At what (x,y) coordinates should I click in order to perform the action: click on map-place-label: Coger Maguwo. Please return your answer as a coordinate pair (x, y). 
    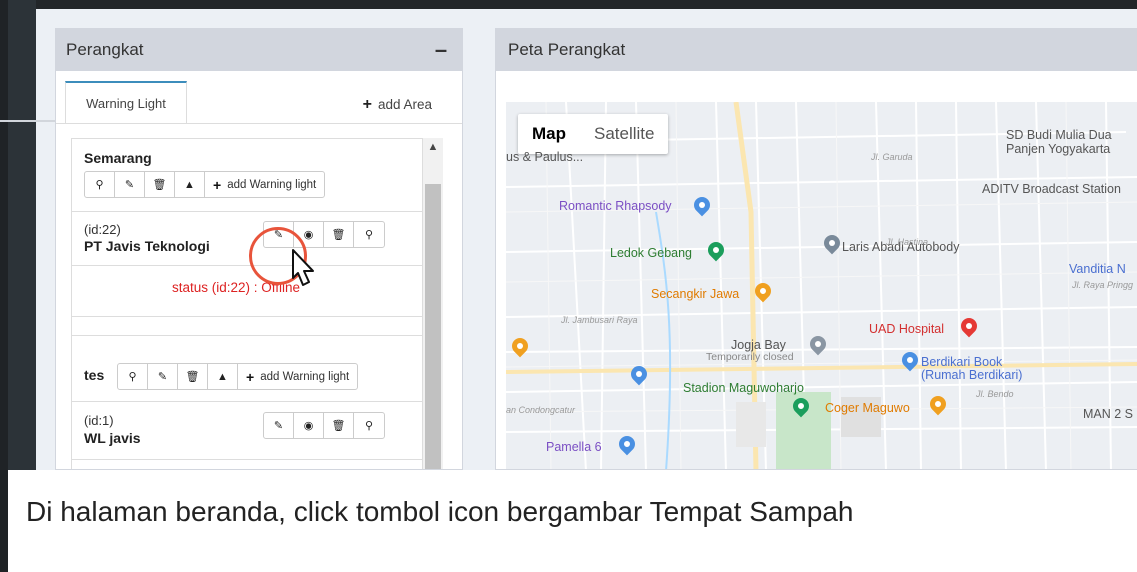
    Looking at the image, I should click on (867, 408).